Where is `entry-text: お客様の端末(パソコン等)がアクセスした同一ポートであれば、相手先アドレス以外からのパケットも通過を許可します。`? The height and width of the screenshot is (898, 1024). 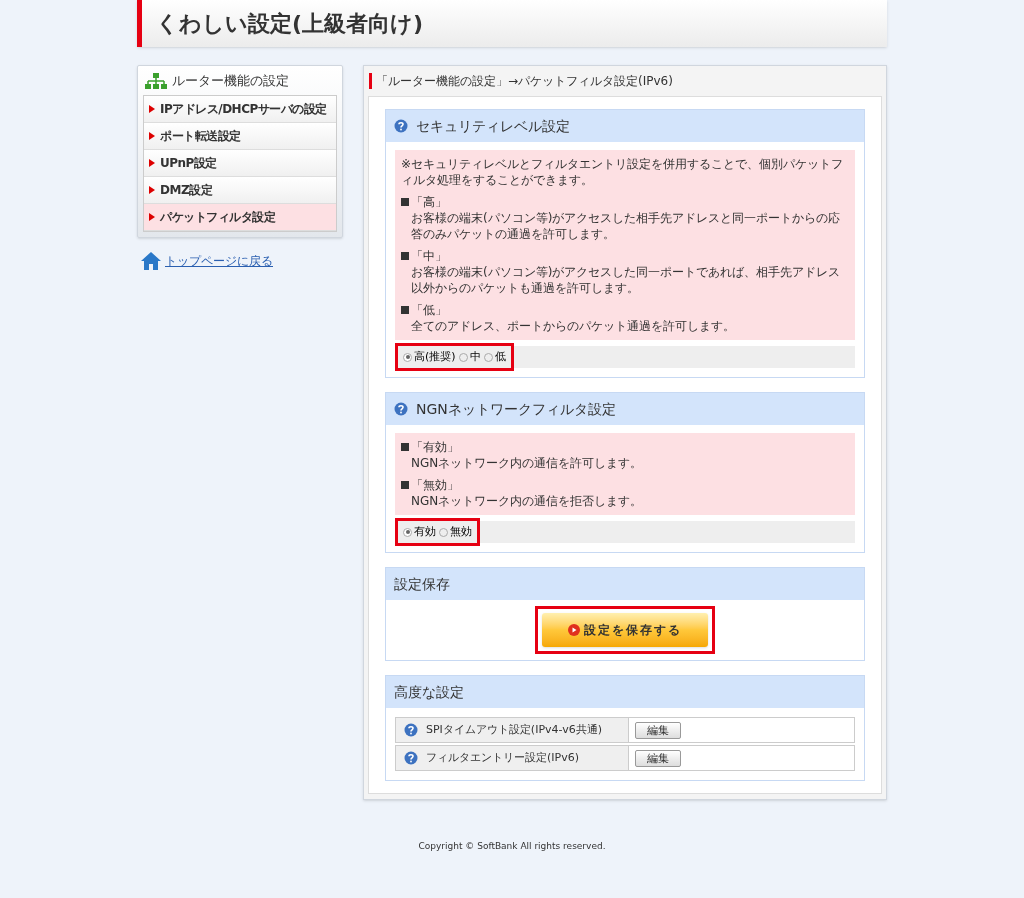 entry-text: お客様の端末(パソコン等)がアクセスした同一ポートであれば、相手先アドレス以外からのパケットも通過を許可します。 is located at coordinates (626, 280).